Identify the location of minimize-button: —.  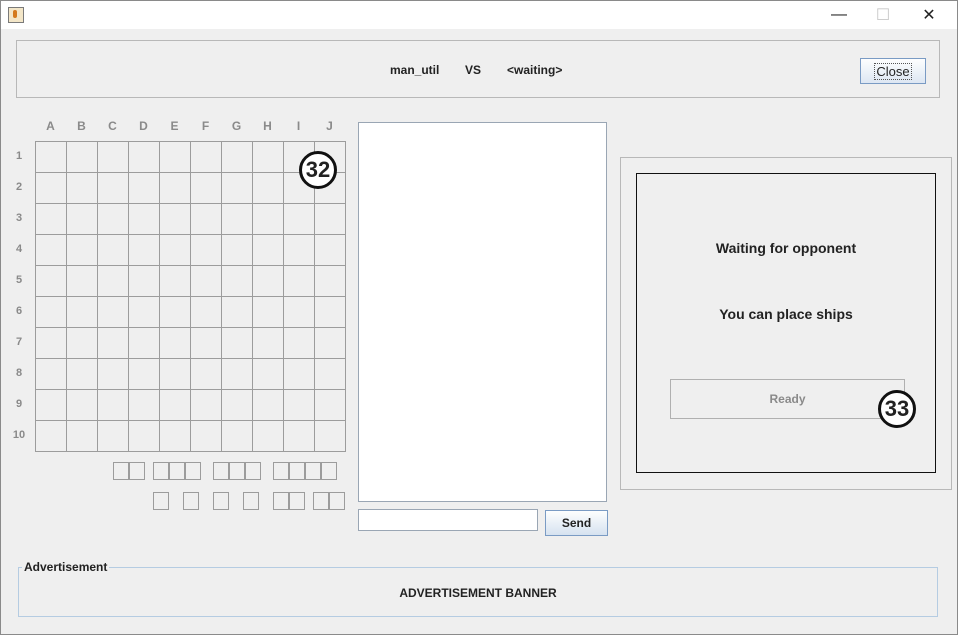
(839, 15).